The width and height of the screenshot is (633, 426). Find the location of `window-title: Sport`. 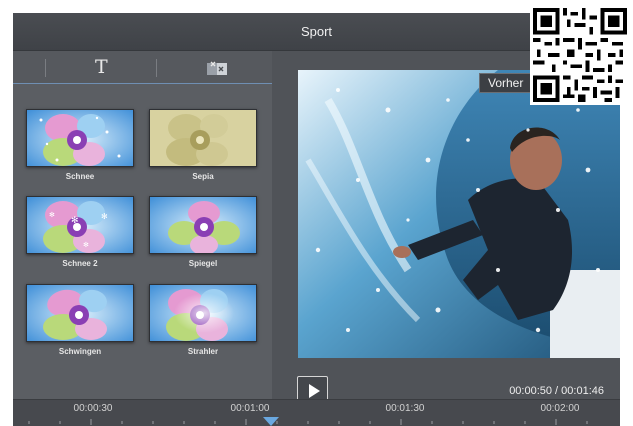

window-title: Sport is located at coordinates (316, 32).